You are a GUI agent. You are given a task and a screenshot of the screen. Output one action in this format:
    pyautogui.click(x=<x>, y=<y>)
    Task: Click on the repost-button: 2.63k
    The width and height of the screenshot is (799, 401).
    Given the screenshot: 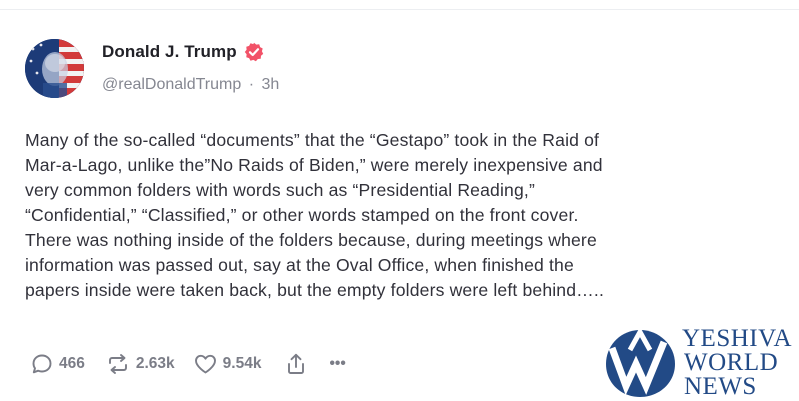 What is the action you would take?
    pyautogui.click(x=140, y=364)
    